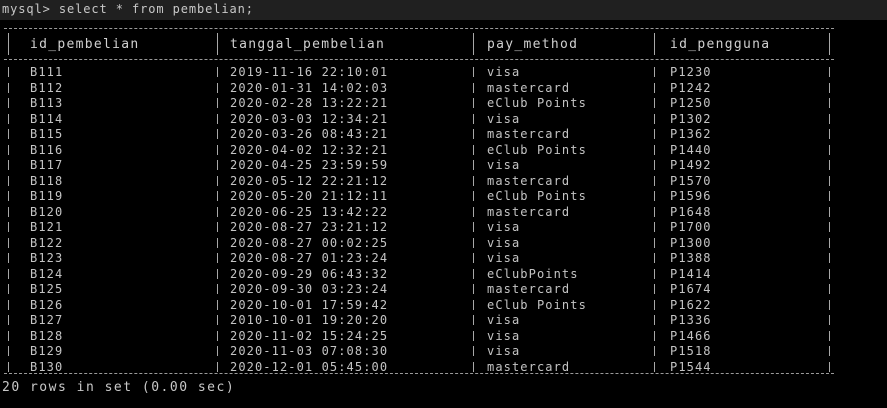 Image resolution: width=887 pixels, height=408 pixels. Describe the element at coordinates (309, 289) in the screenshot. I see `table-cell: 2020-09-30 03:23:24` at that location.